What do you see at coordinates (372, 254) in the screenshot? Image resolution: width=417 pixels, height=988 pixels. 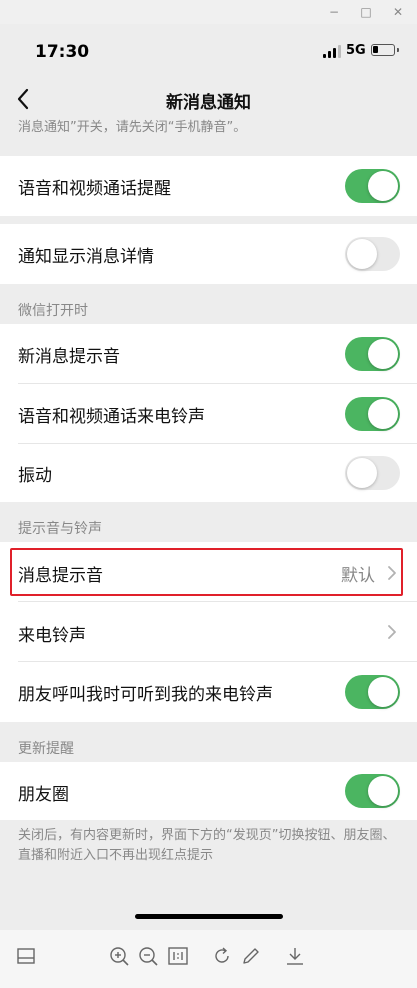 I see `show-details-toggle` at bounding box center [372, 254].